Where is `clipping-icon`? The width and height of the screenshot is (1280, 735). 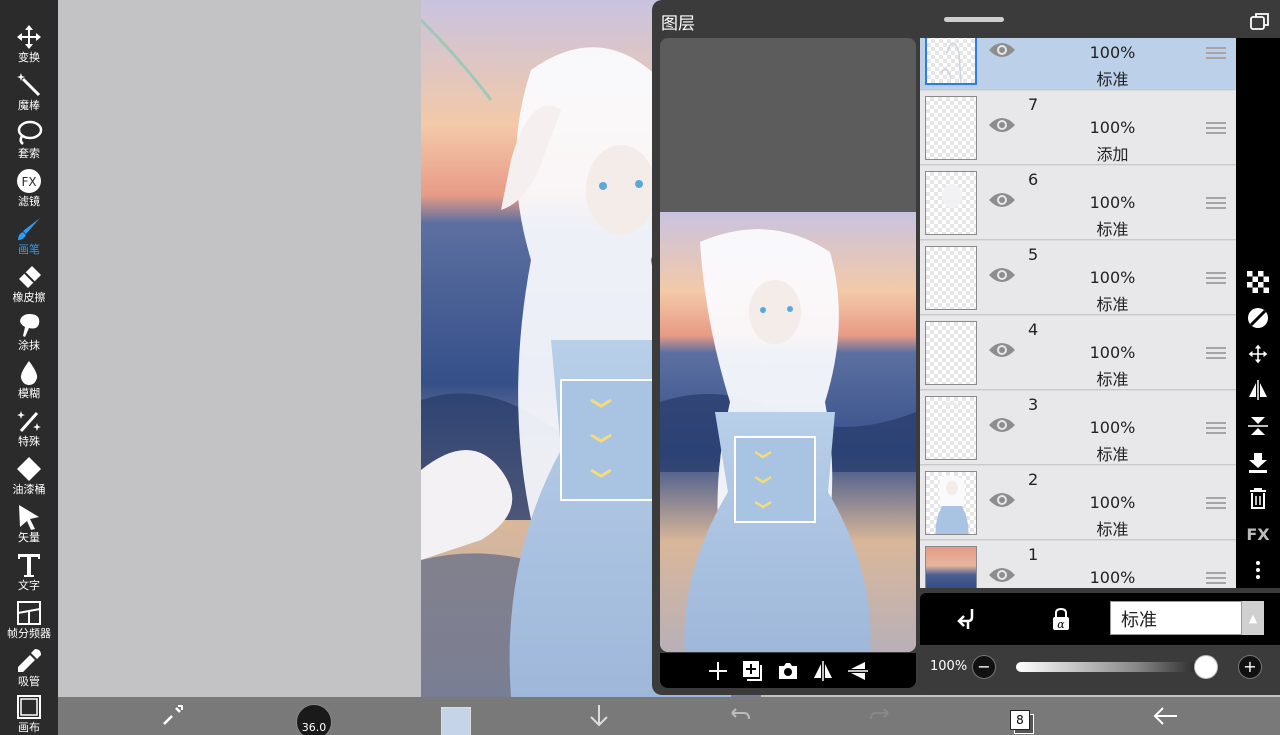 clipping-icon is located at coordinates (967, 619).